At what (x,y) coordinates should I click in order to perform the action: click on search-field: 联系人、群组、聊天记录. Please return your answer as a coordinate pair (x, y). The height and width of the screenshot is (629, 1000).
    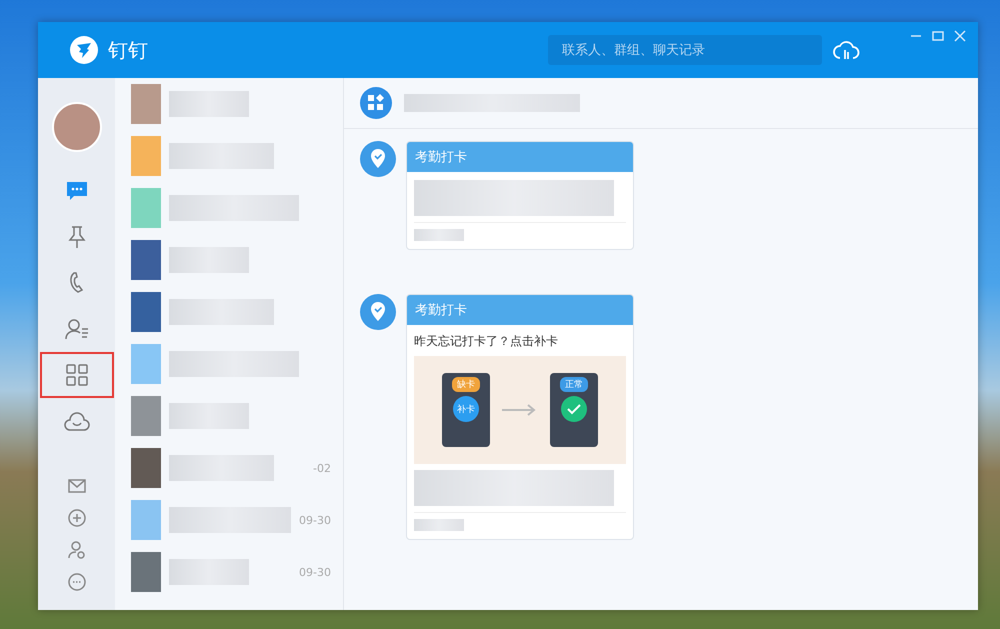
    Looking at the image, I should click on (685, 50).